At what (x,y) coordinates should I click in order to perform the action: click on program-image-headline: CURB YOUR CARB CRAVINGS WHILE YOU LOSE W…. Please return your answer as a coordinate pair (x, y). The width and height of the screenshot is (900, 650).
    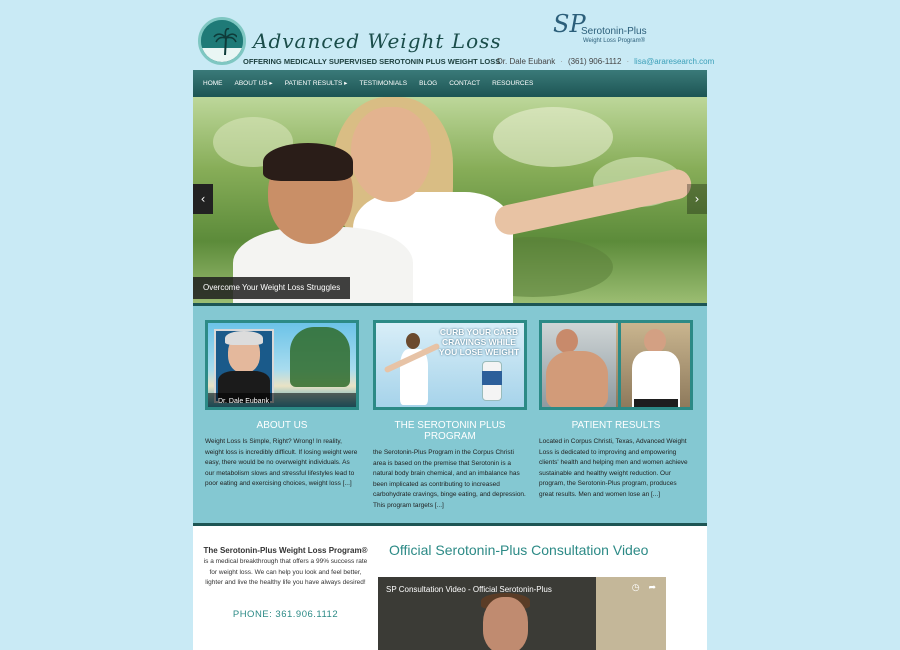
    Looking at the image, I should click on (479, 342).